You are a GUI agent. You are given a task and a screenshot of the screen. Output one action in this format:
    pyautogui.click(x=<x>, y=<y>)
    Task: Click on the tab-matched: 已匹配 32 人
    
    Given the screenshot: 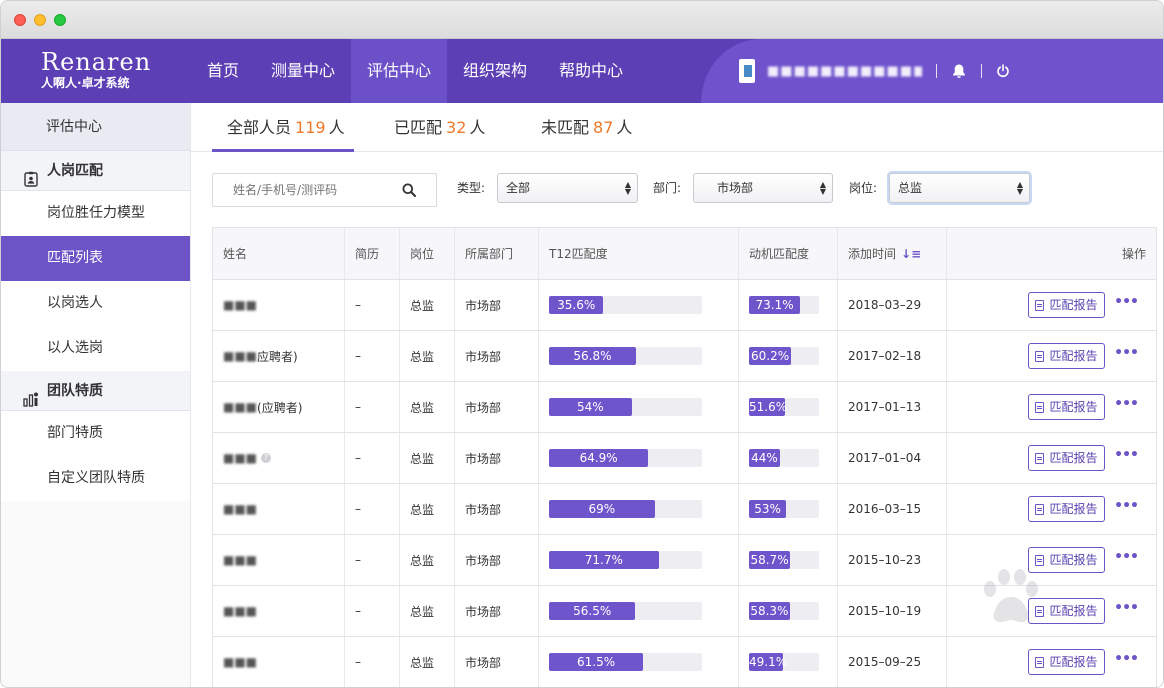 What is the action you would take?
    pyautogui.click(x=449, y=127)
    